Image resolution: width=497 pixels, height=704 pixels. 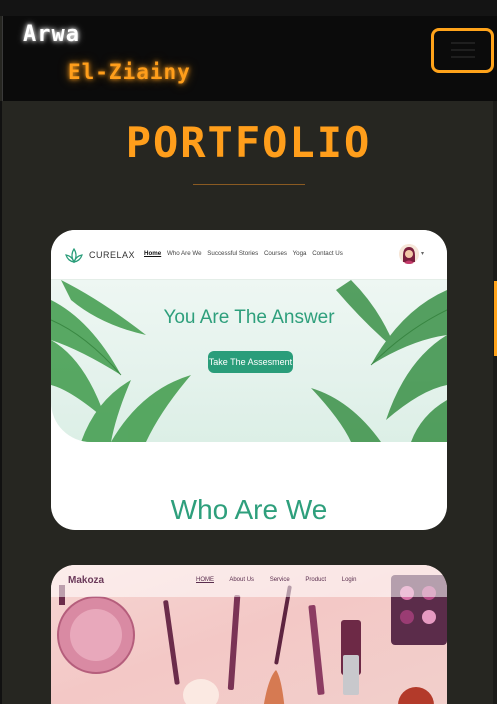 What do you see at coordinates (422, 253) in the screenshot?
I see `chevron-down-icon: ▾` at bounding box center [422, 253].